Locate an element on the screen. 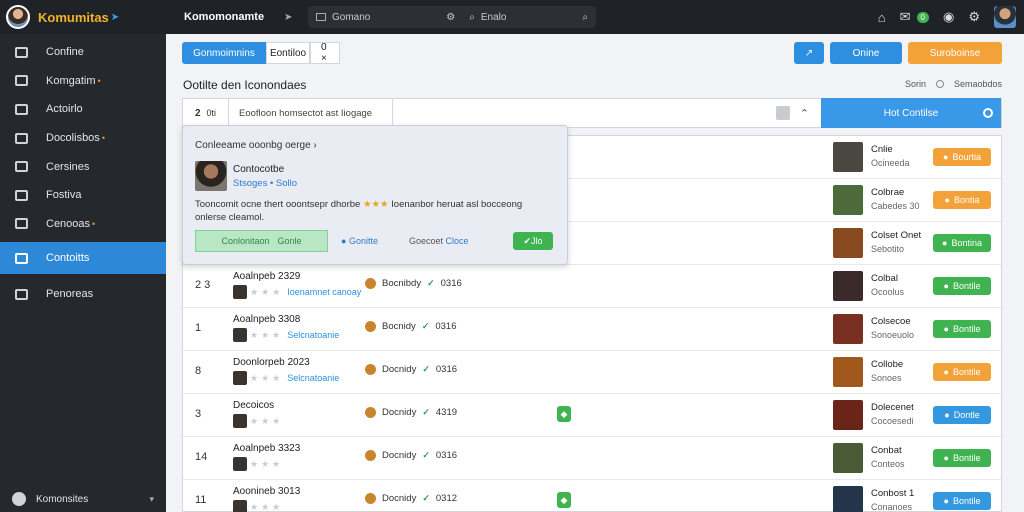 Image resolution: width=1024 pixels, height=512 pixels. check-icon: ✓ is located at coordinates (425, 326).